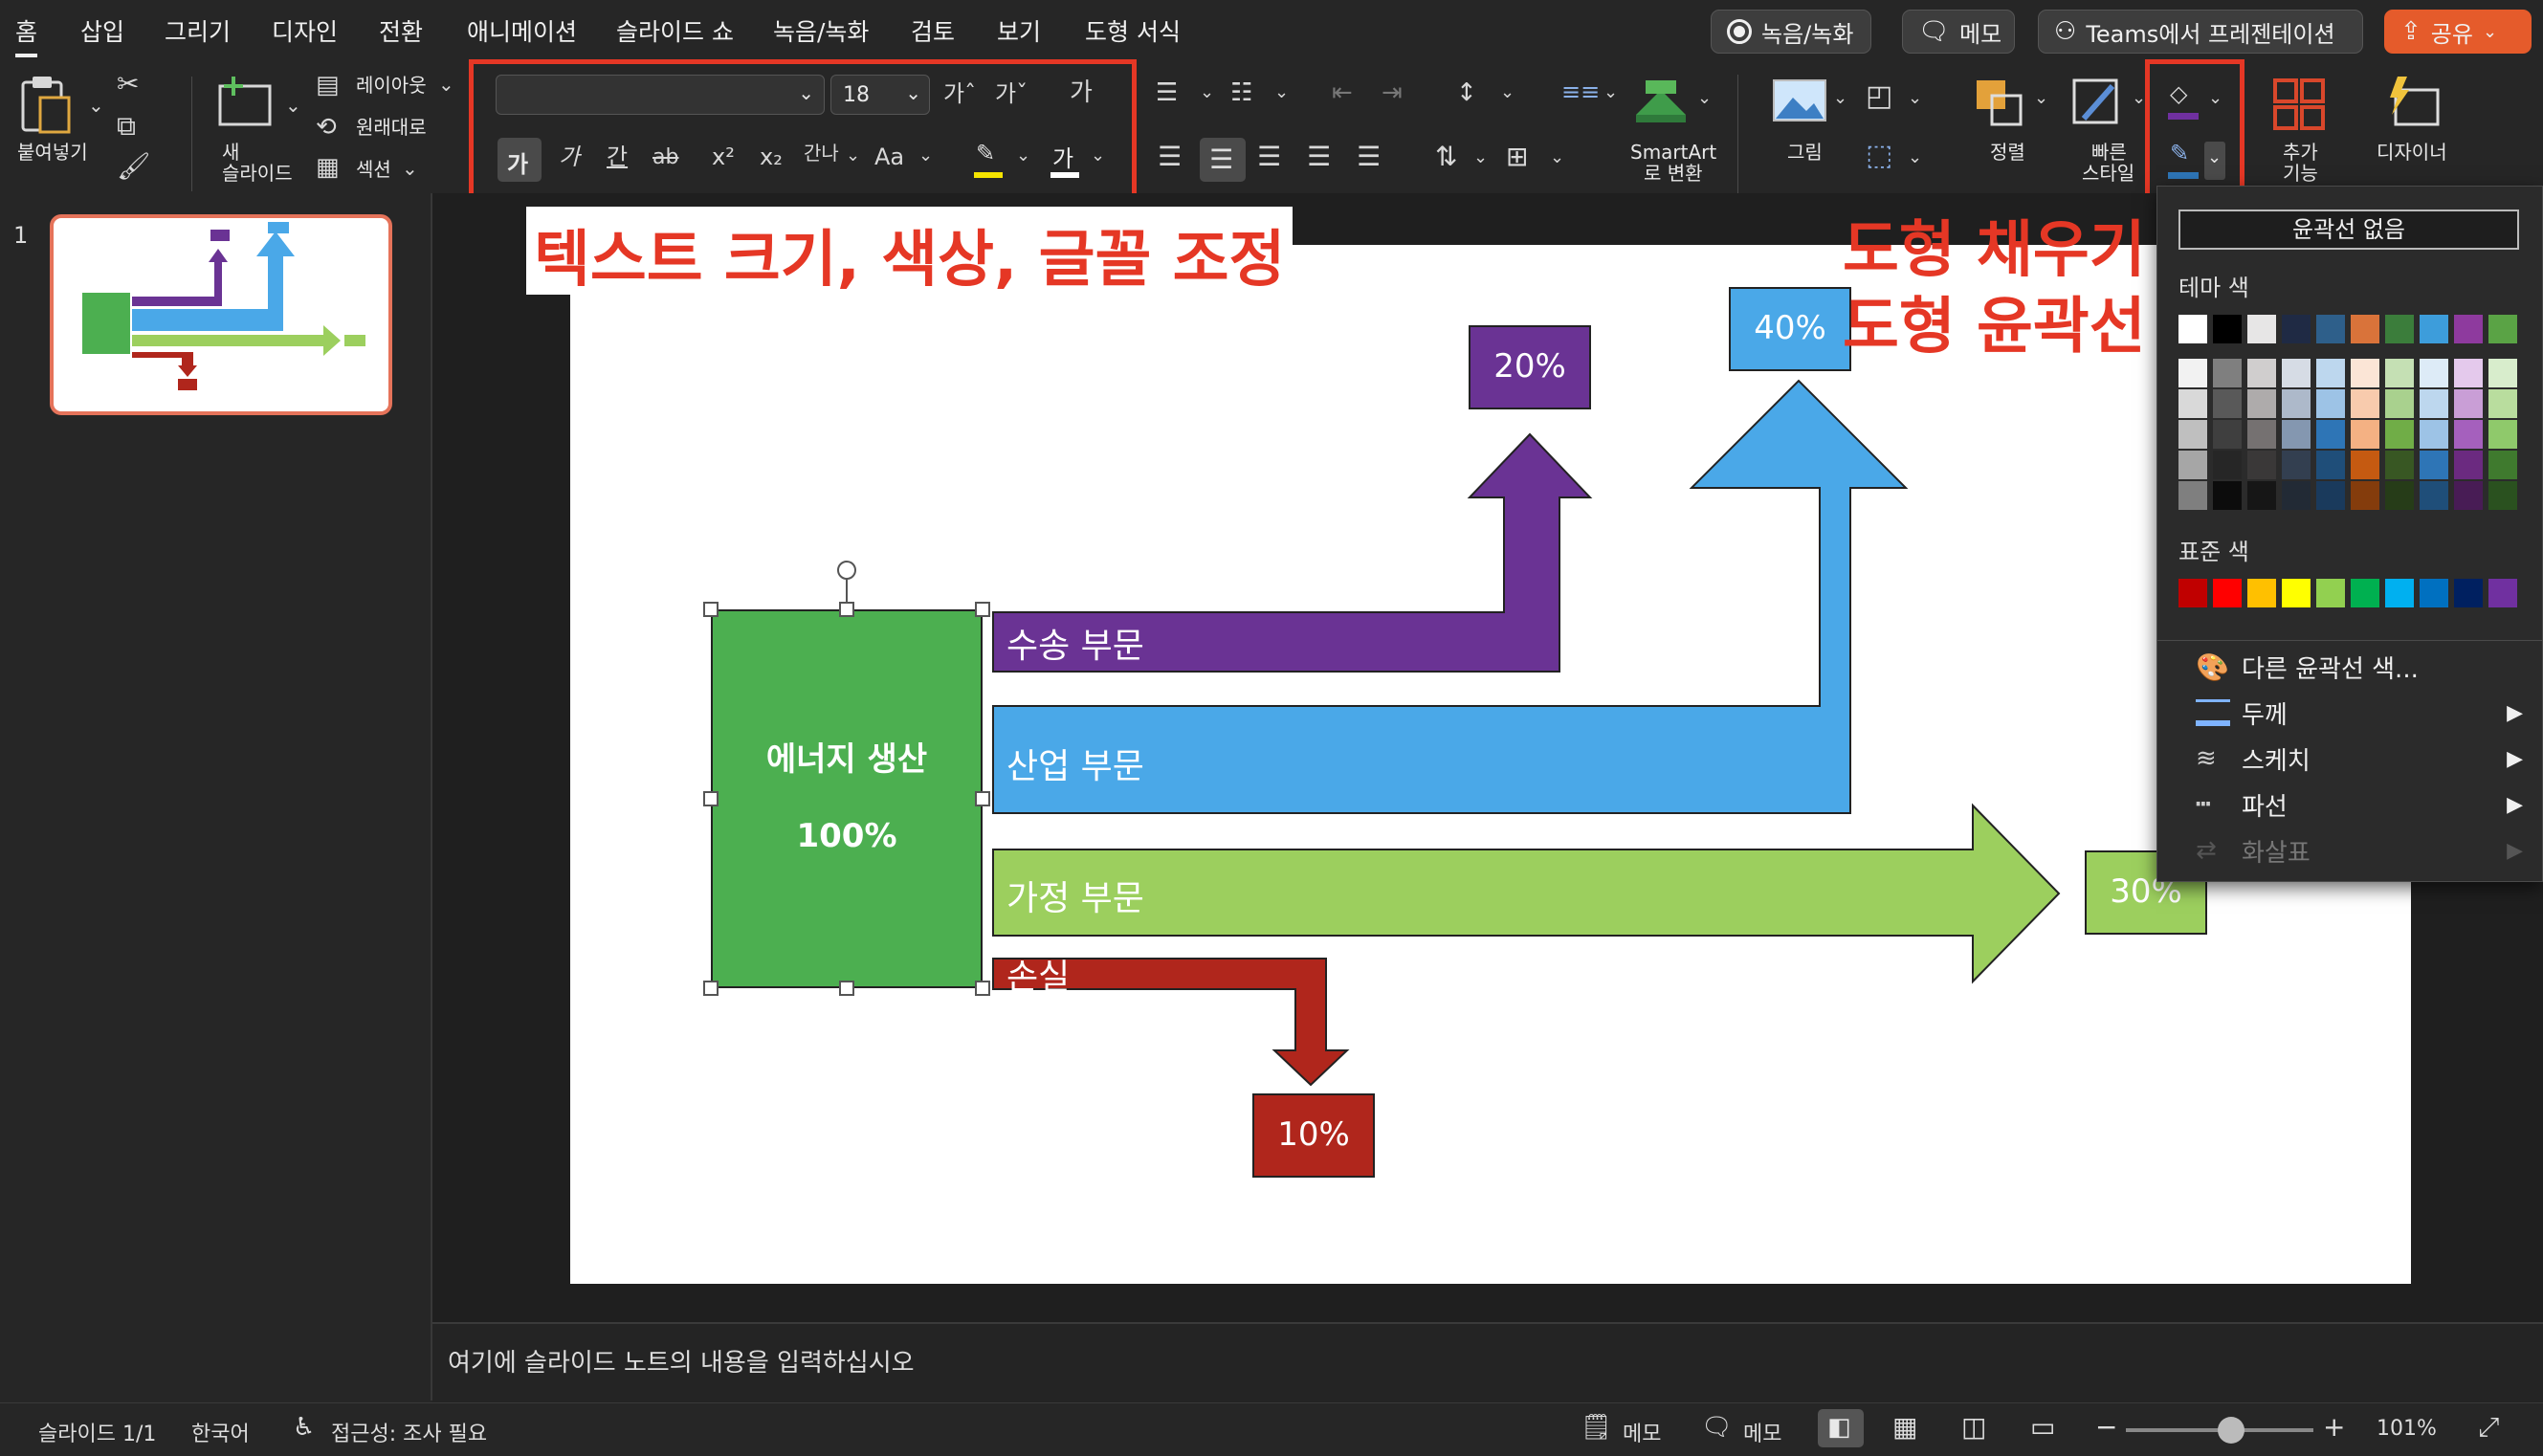  Describe the element at coordinates (44, 105) in the screenshot. I see `paste-button` at that location.